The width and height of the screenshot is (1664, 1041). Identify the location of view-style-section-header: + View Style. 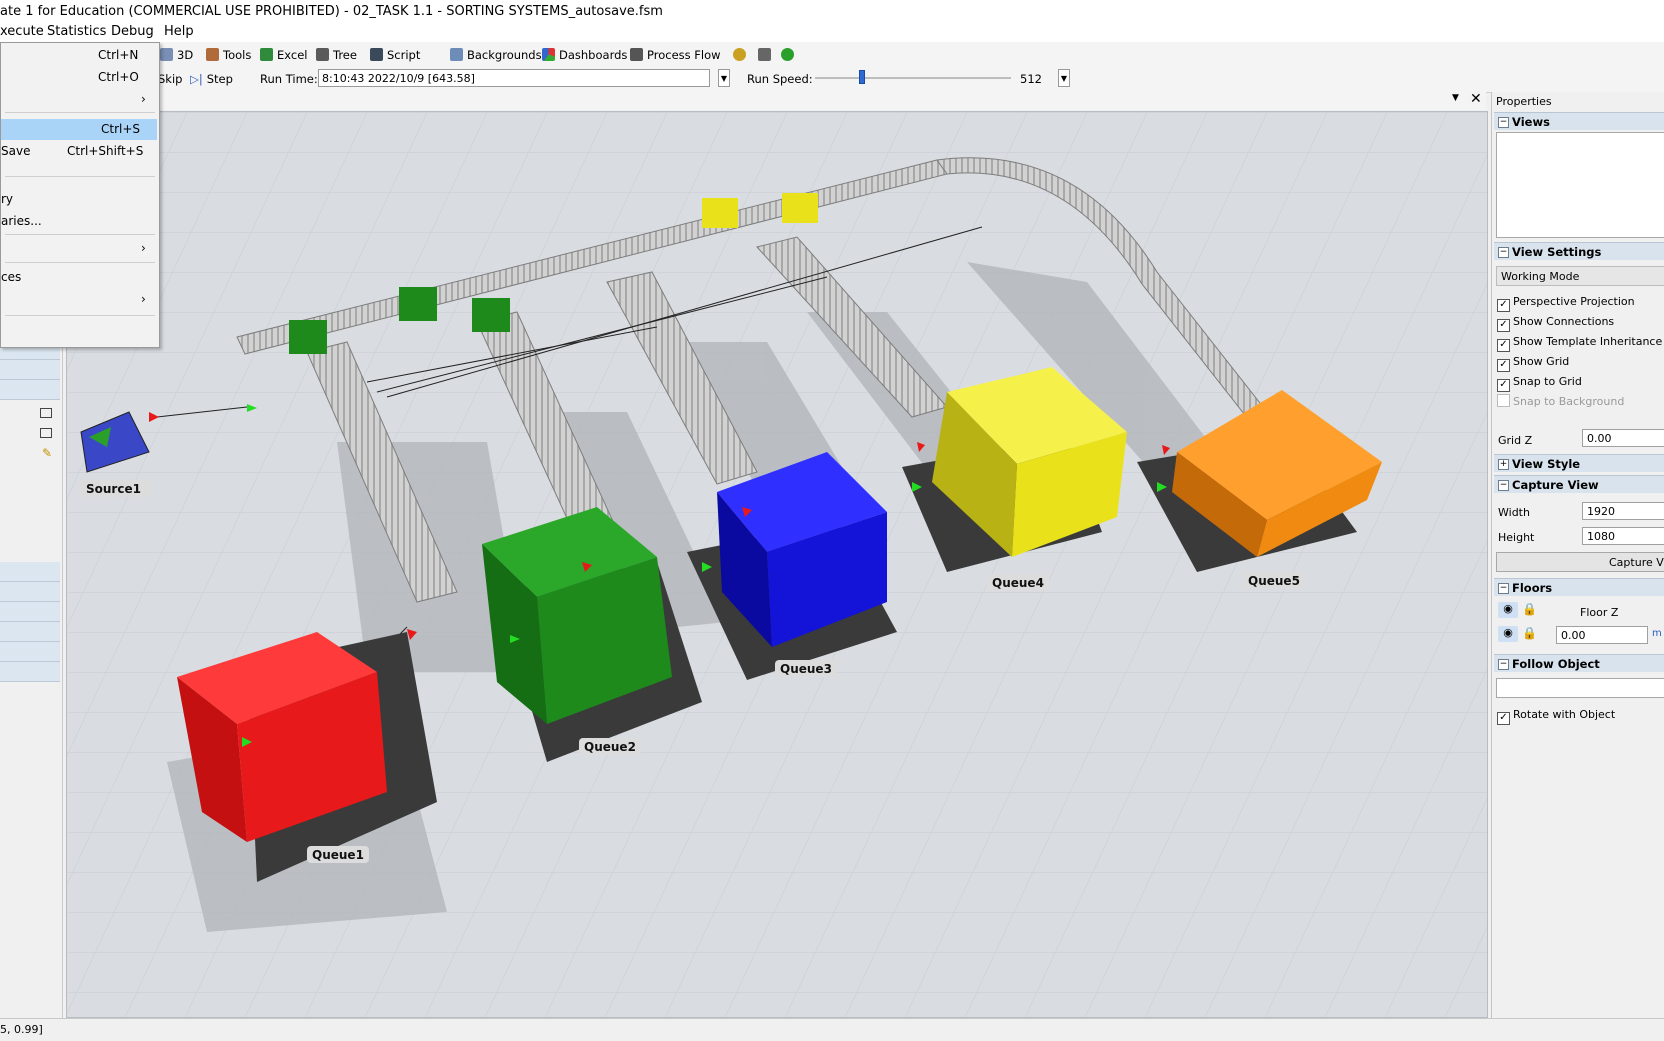
(1579, 463).